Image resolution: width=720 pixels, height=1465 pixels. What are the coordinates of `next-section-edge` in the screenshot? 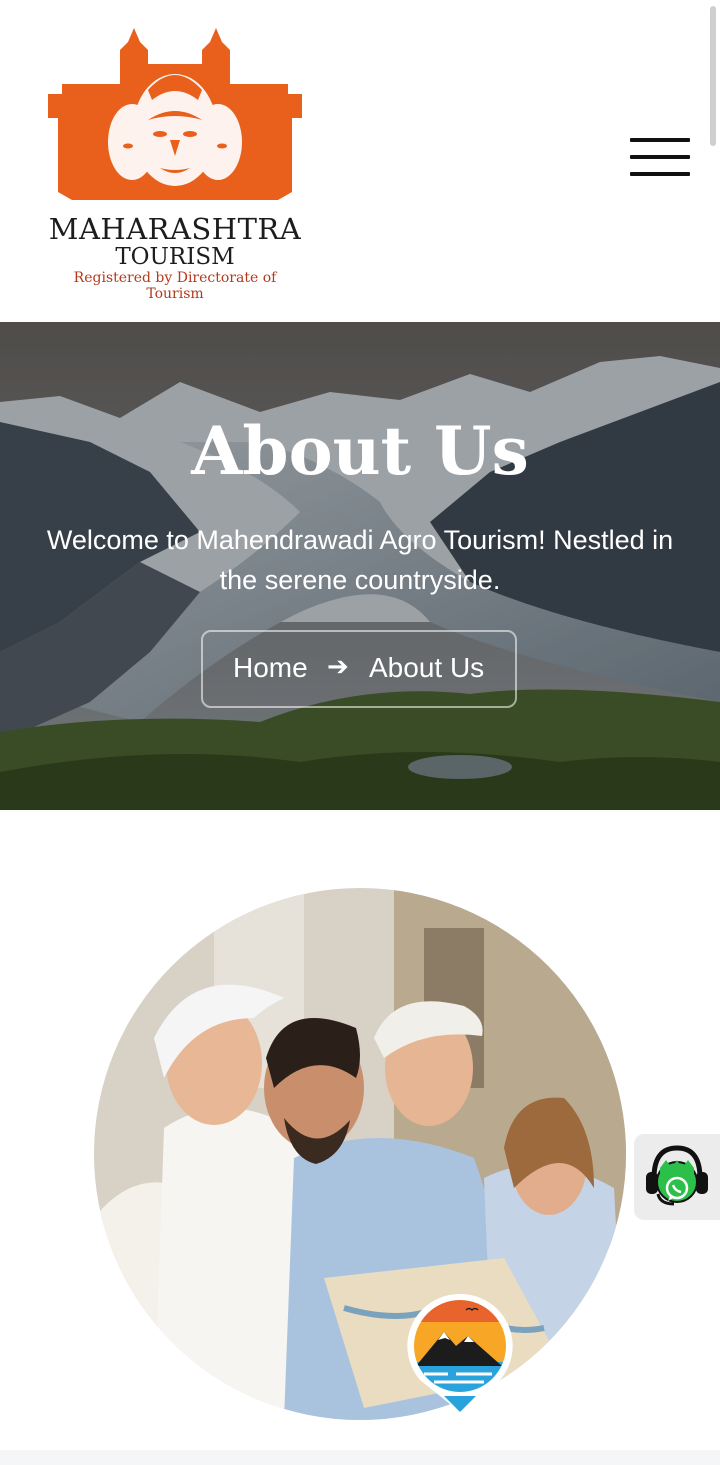 It's located at (360, 1457).